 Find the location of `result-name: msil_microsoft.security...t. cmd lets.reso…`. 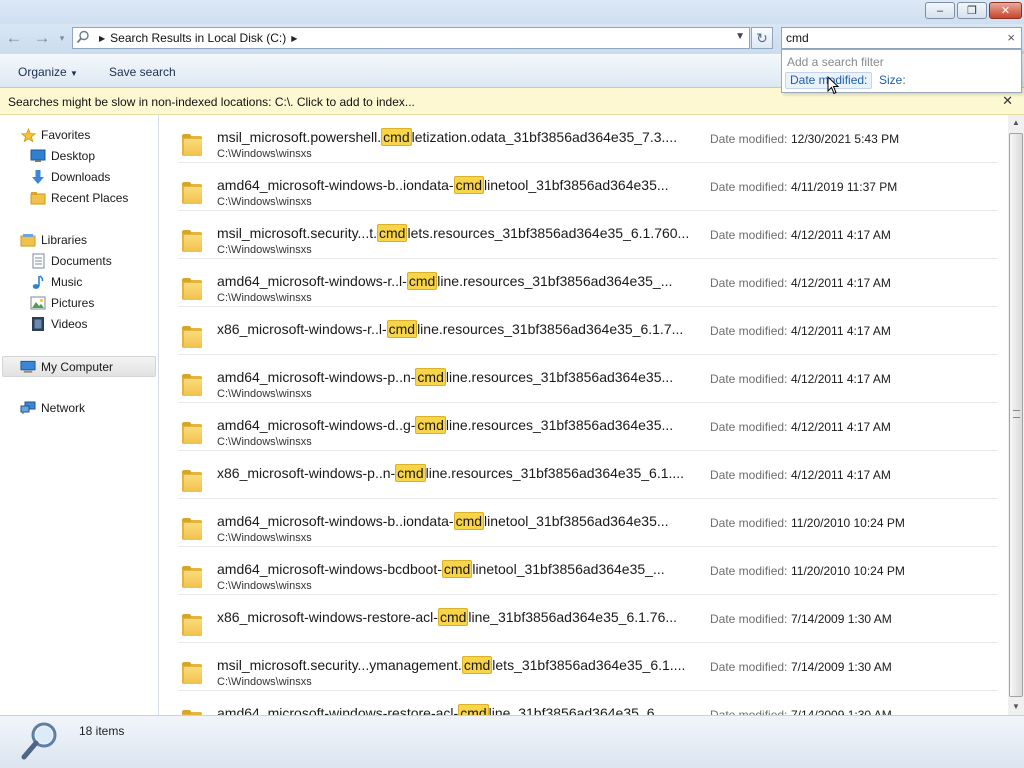

result-name: msil_microsoft.security...t. cmd lets.reso… is located at coordinates (453, 233).